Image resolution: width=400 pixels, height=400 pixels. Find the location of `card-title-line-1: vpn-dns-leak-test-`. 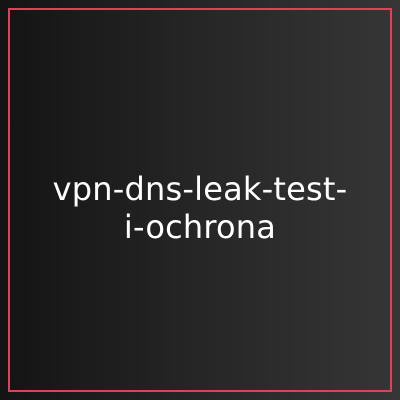

card-title-line-1: vpn-dns-leak-test- is located at coordinates (200, 189).